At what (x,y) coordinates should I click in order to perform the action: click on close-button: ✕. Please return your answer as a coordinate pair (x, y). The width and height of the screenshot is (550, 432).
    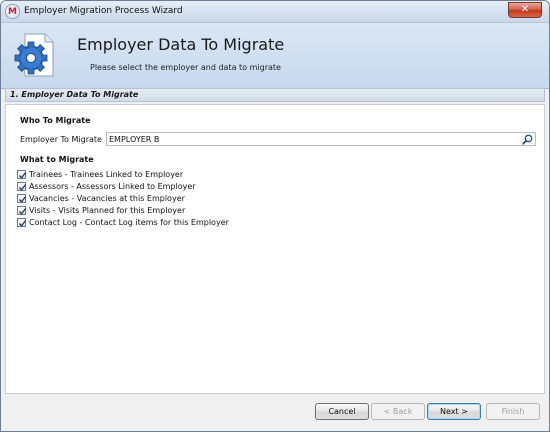
    Looking at the image, I should click on (525, 10).